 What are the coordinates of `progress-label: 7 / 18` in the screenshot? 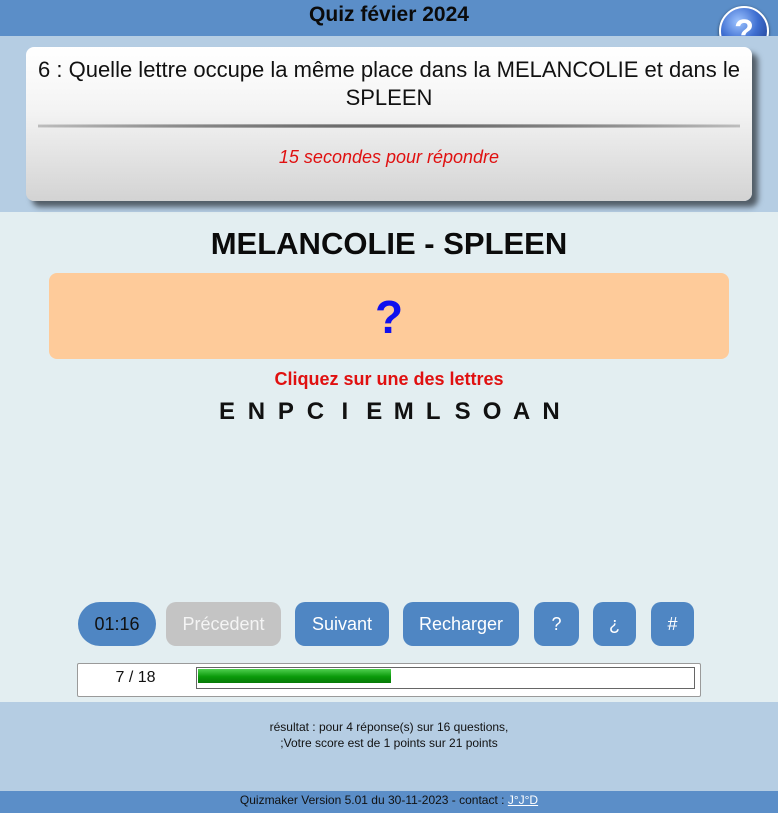 It's located at (135, 677).